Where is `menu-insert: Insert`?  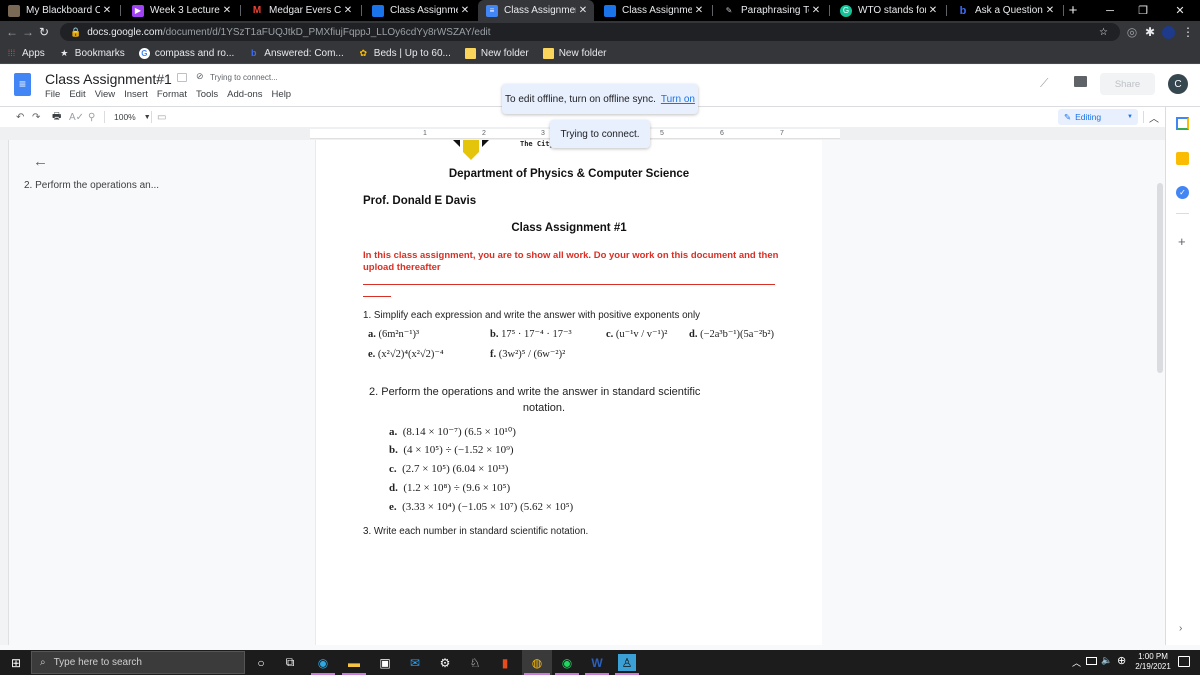 menu-insert: Insert is located at coordinates (136, 94).